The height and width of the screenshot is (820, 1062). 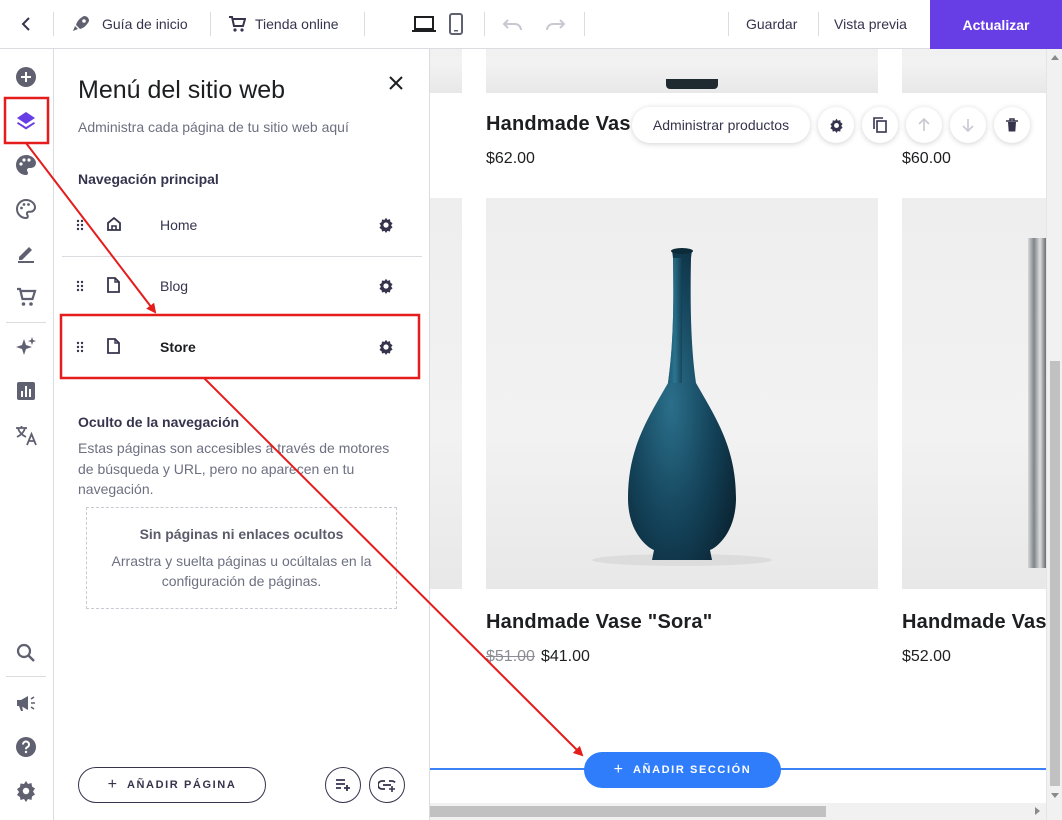 I want to click on mobile-view-button, so click(x=456, y=24).